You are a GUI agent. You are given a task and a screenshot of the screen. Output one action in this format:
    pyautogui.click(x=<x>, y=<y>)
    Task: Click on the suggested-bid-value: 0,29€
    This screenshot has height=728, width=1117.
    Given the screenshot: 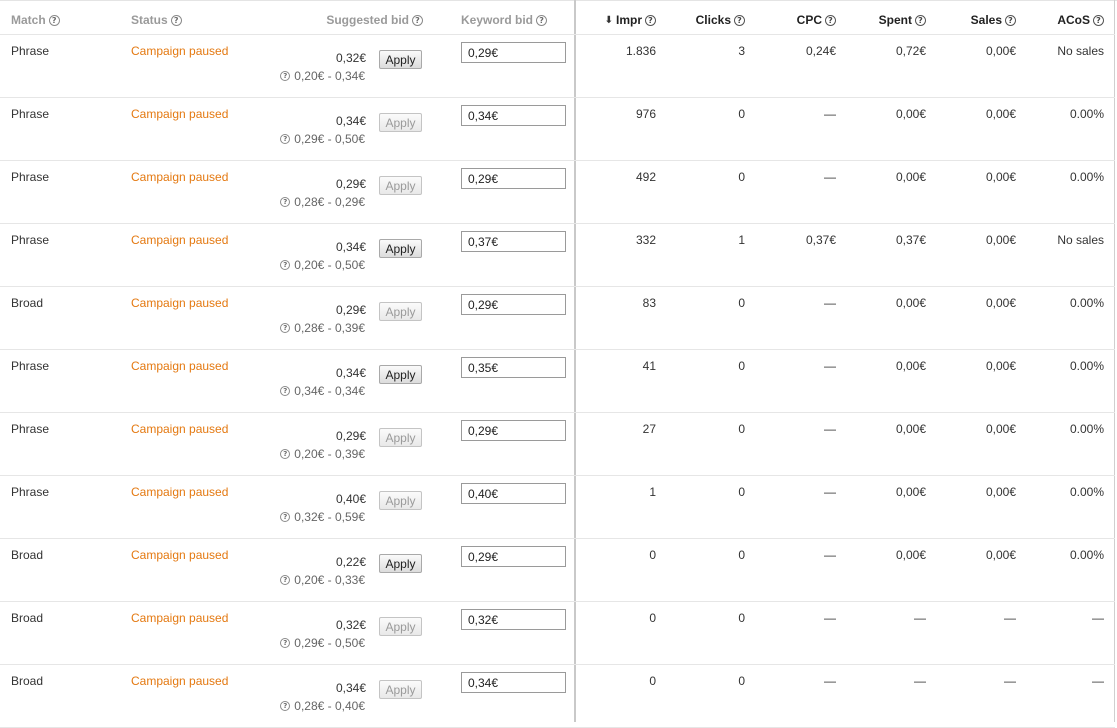 What is the action you would take?
    pyautogui.click(x=350, y=310)
    